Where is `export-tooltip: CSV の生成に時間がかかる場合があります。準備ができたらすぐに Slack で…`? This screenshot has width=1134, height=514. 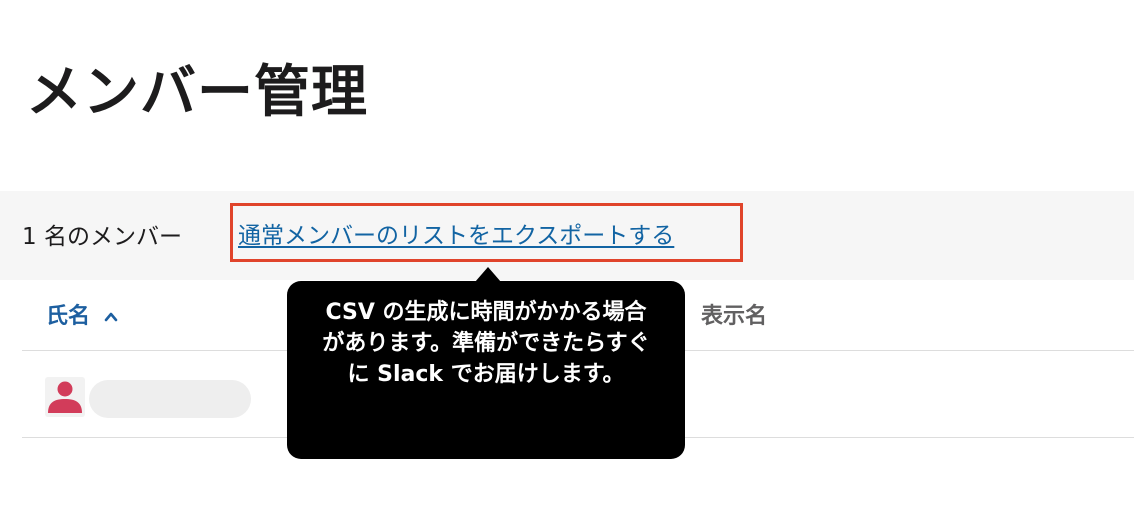
export-tooltip: CSV の生成に時間がかかる場合があります。準備ができたらすぐに Slack で… is located at coordinates (486, 370).